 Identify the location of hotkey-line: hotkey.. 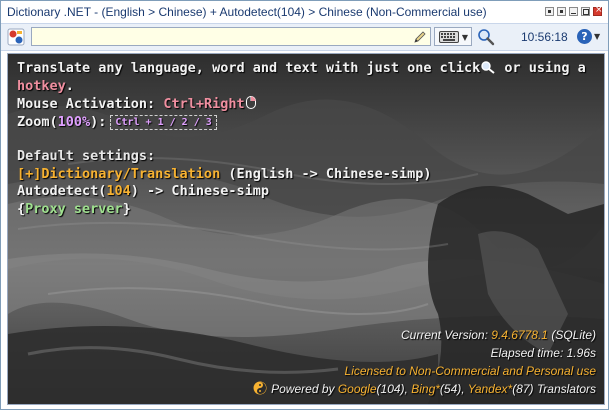
(45, 85).